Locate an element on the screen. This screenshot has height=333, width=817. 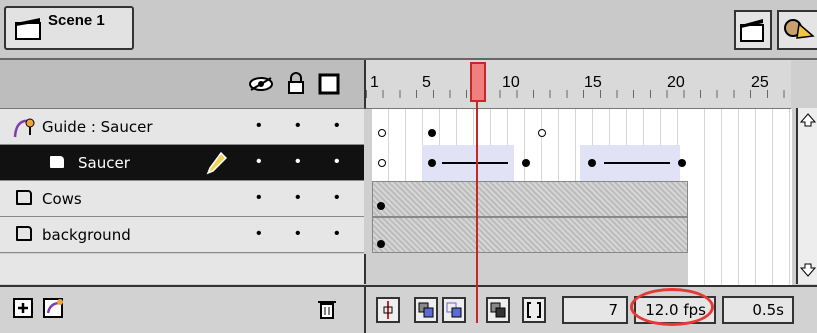
frame-track-saucer is located at coordinates (530, 163).